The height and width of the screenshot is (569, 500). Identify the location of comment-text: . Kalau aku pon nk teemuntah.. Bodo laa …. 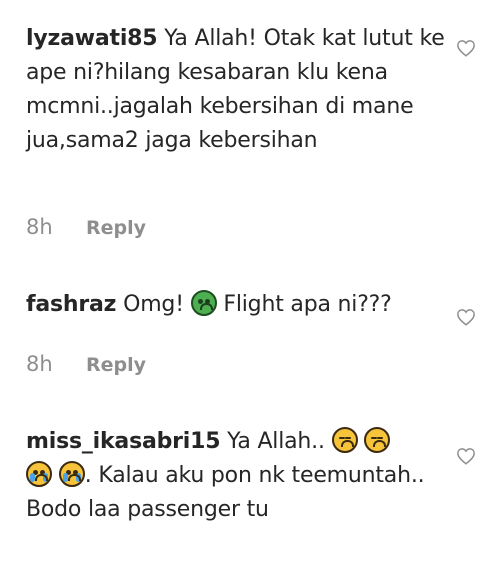
(225, 492).